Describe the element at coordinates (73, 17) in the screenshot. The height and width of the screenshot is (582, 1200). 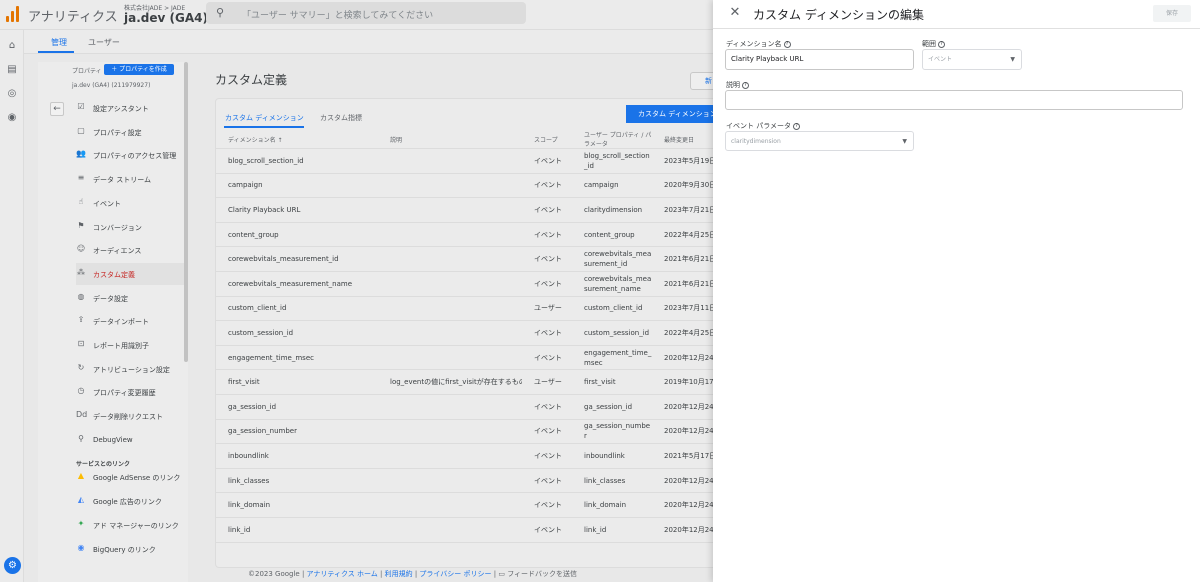
I see `app-title: アナリティクス` at that location.